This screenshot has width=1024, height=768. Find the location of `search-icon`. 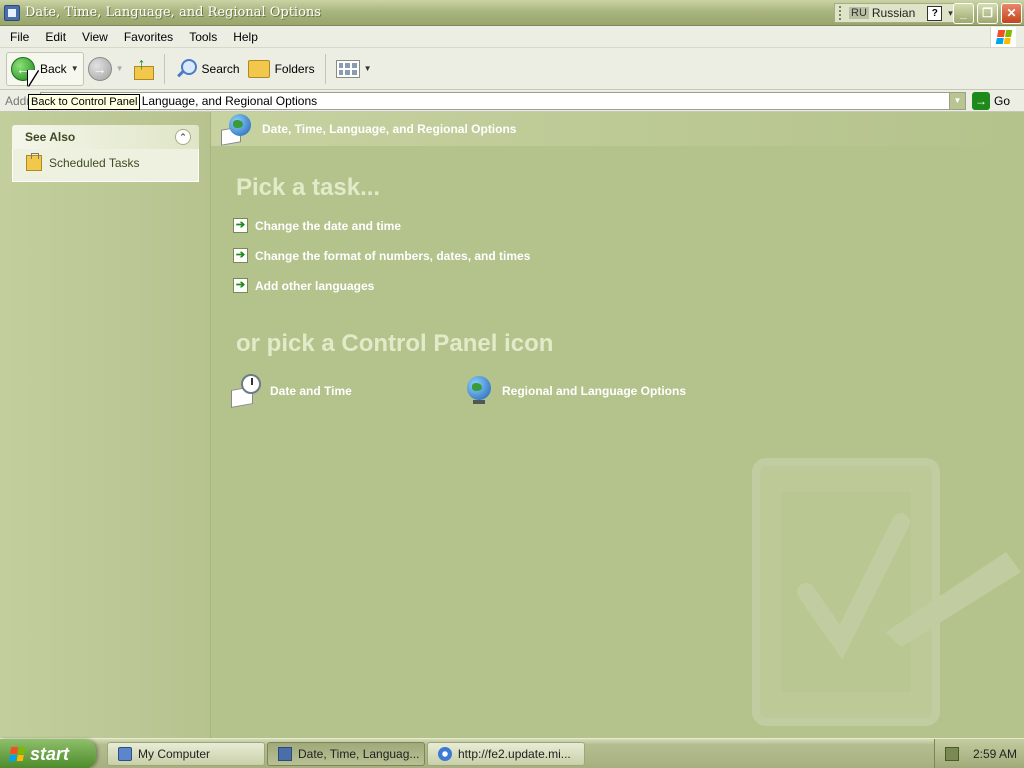

search-icon is located at coordinates (186, 69).